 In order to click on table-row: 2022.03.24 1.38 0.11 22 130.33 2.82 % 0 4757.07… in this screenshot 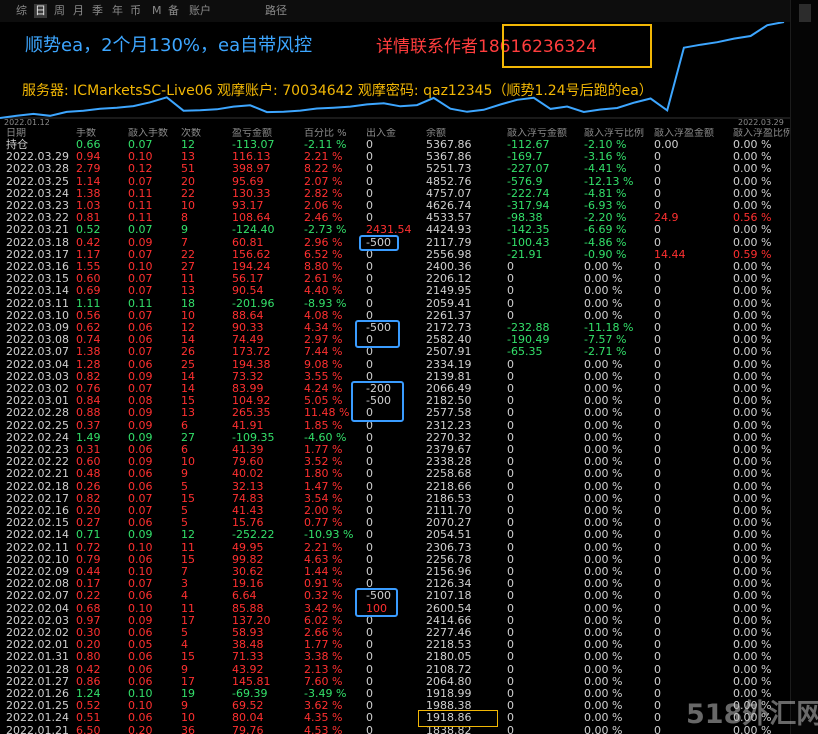, I will do `click(395, 193)`.